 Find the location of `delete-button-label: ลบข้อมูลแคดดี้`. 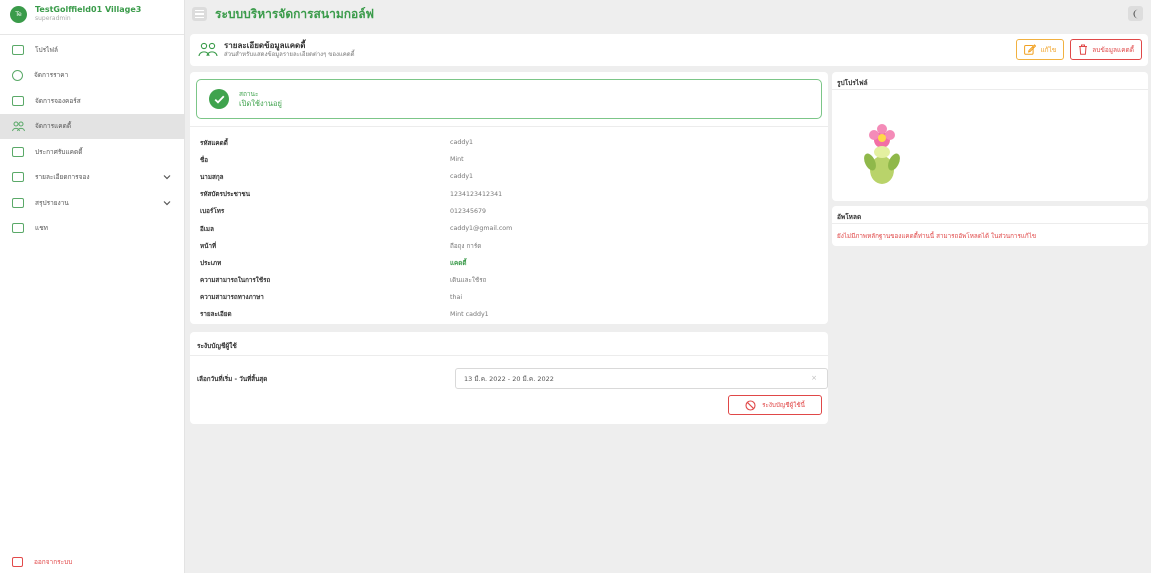

delete-button-label: ลบข้อมูลแคดดี้ is located at coordinates (1113, 49).